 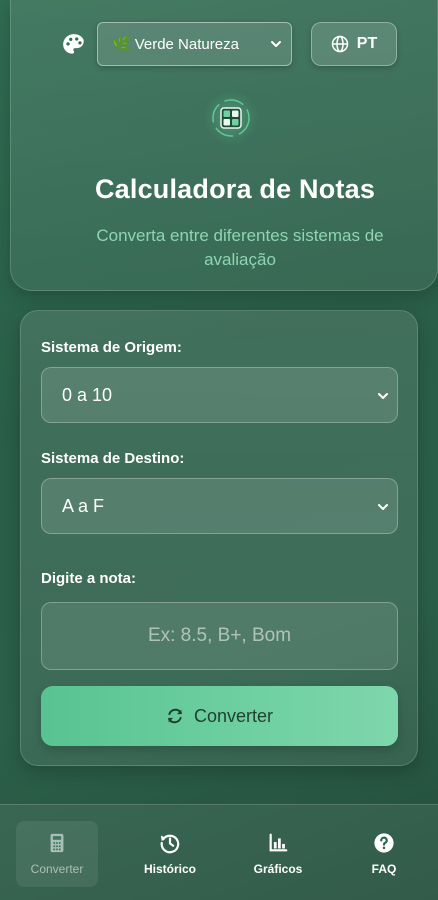 I want to click on language-label: PT, so click(x=367, y=43).